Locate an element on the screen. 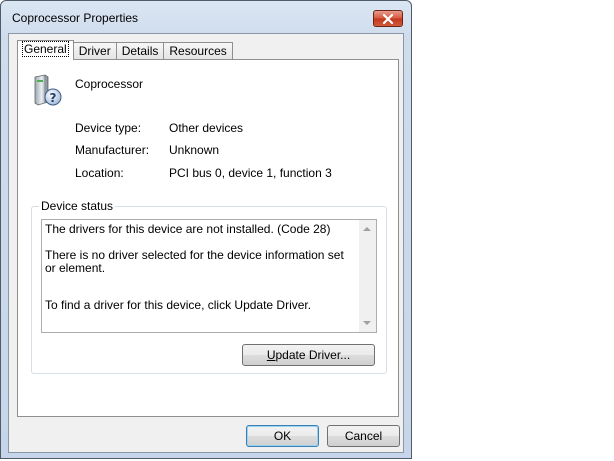  scroll-up-icon is located at coordinates (367, 229).